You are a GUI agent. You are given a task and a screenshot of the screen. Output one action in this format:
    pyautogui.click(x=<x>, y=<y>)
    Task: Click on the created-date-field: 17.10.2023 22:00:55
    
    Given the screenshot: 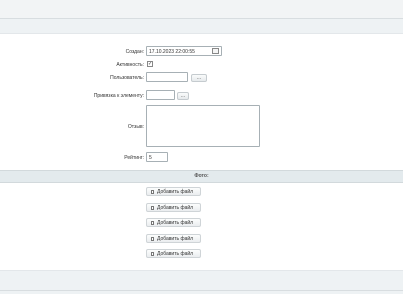 What is the action you would take?
    pyautogui.click(x=184, y=51)
    